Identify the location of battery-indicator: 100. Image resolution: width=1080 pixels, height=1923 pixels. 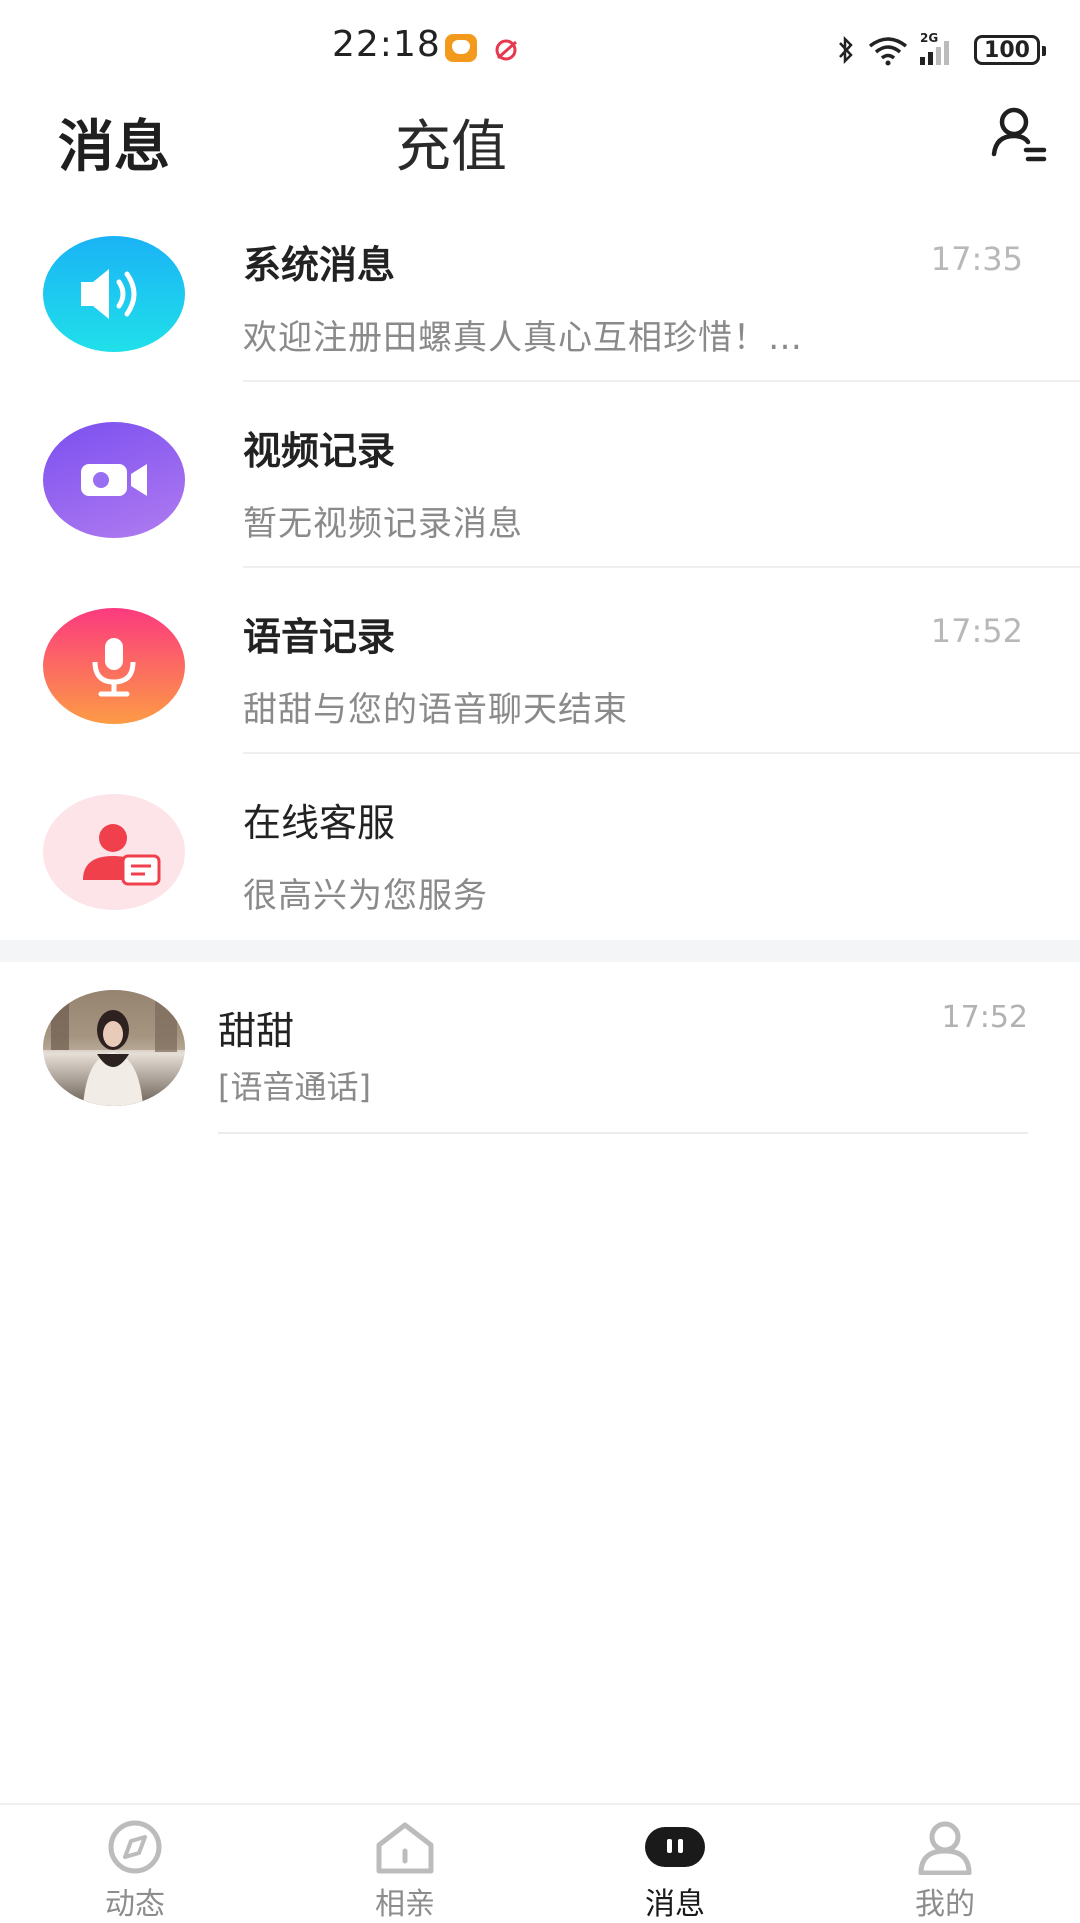
(1010, 50).